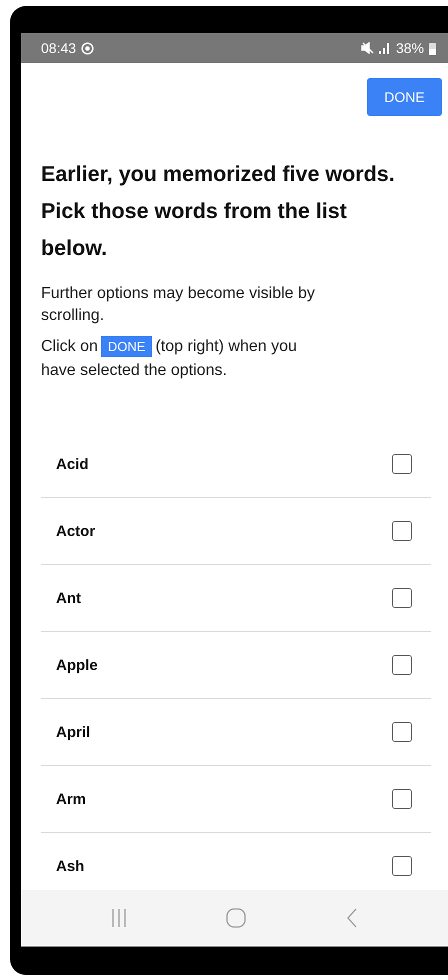 The width and height of the screenshot is (448, 980). What do you see at coordinates (77, 665) in the screenshot?
I see `option-label: Apple` at bounding box center [77, 665].